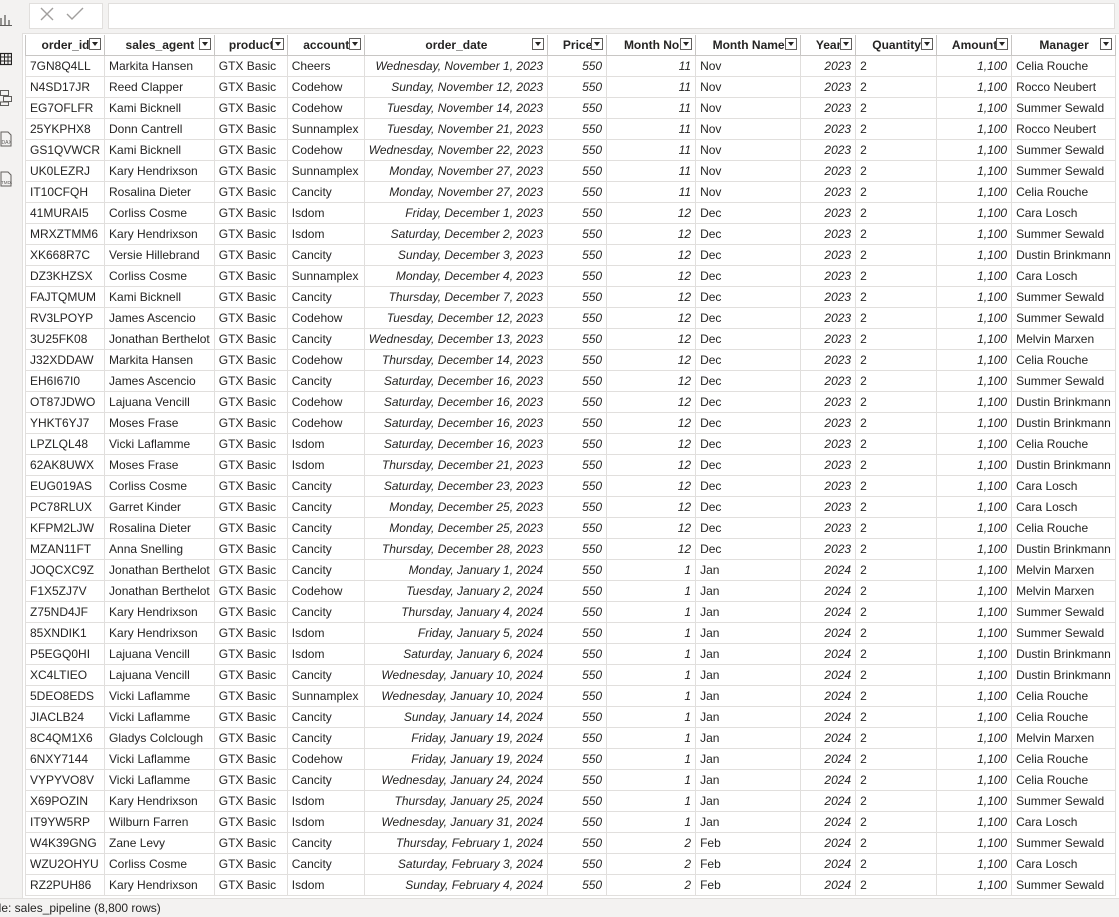 The width and height of the screenshot is (1119, 917). Describe the element at coordinates (159, 717) in the screenshot. I see `cell-sales-agent: Vicki Laflamme` at that location.